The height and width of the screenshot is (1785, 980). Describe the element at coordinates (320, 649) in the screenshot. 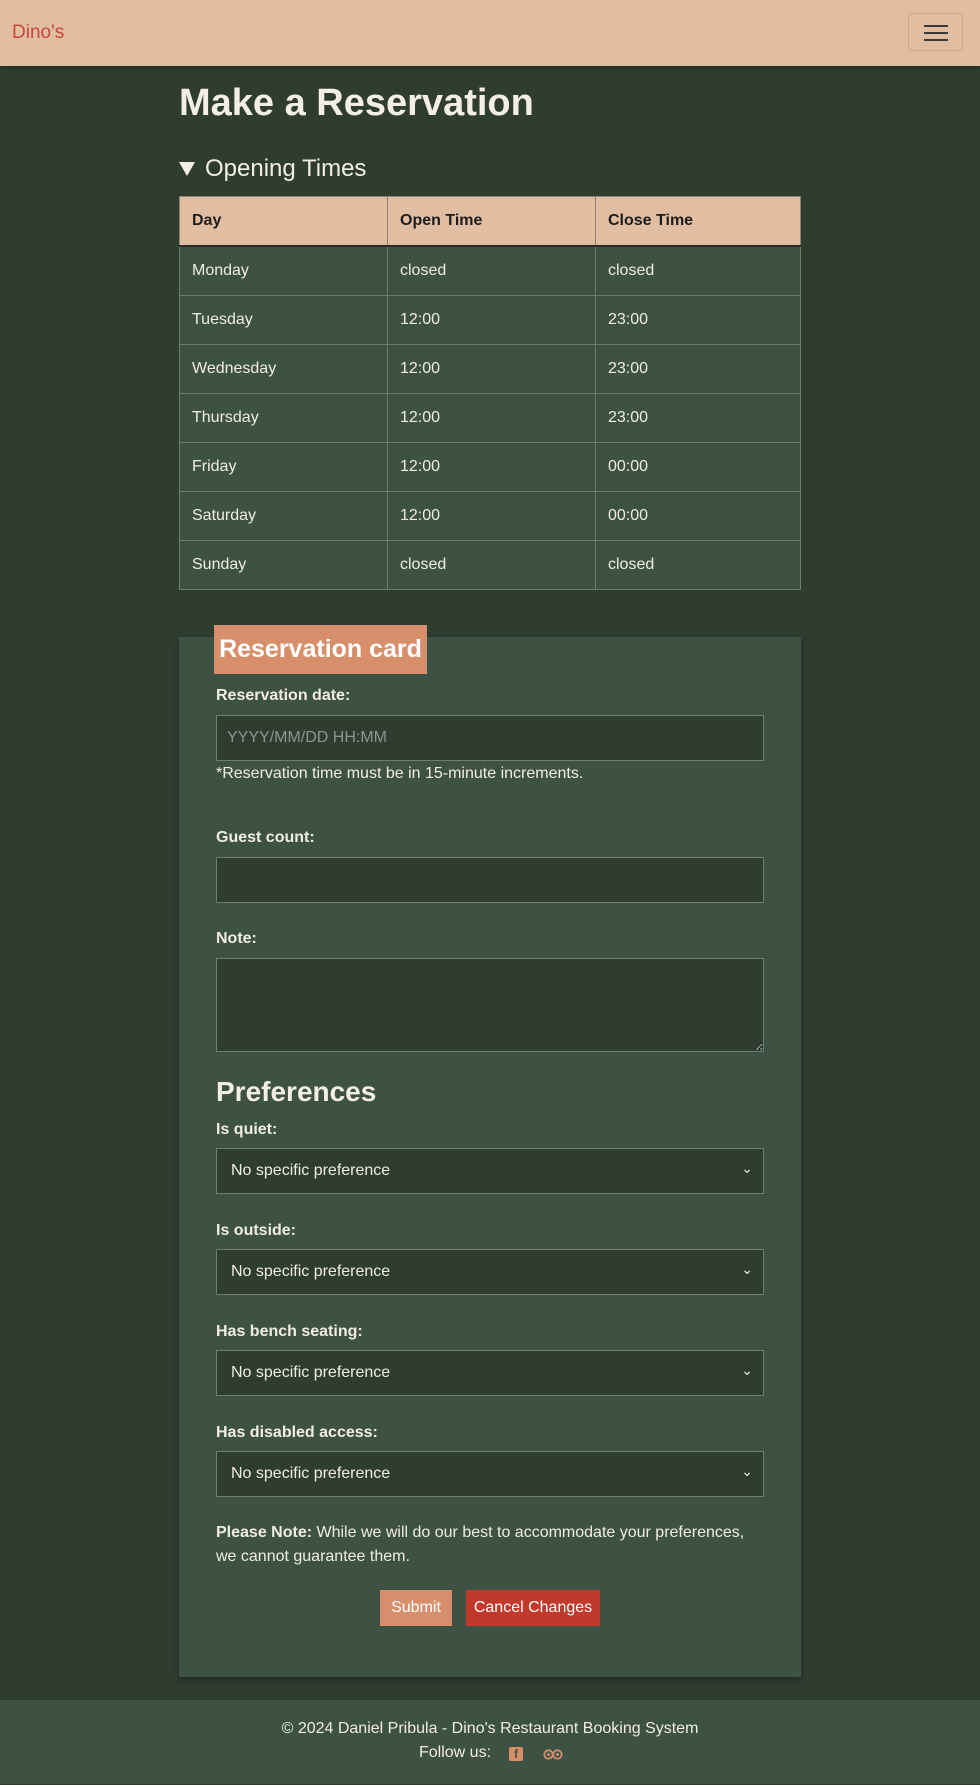

I see `reservation-card-header: Reservation card` at that location.